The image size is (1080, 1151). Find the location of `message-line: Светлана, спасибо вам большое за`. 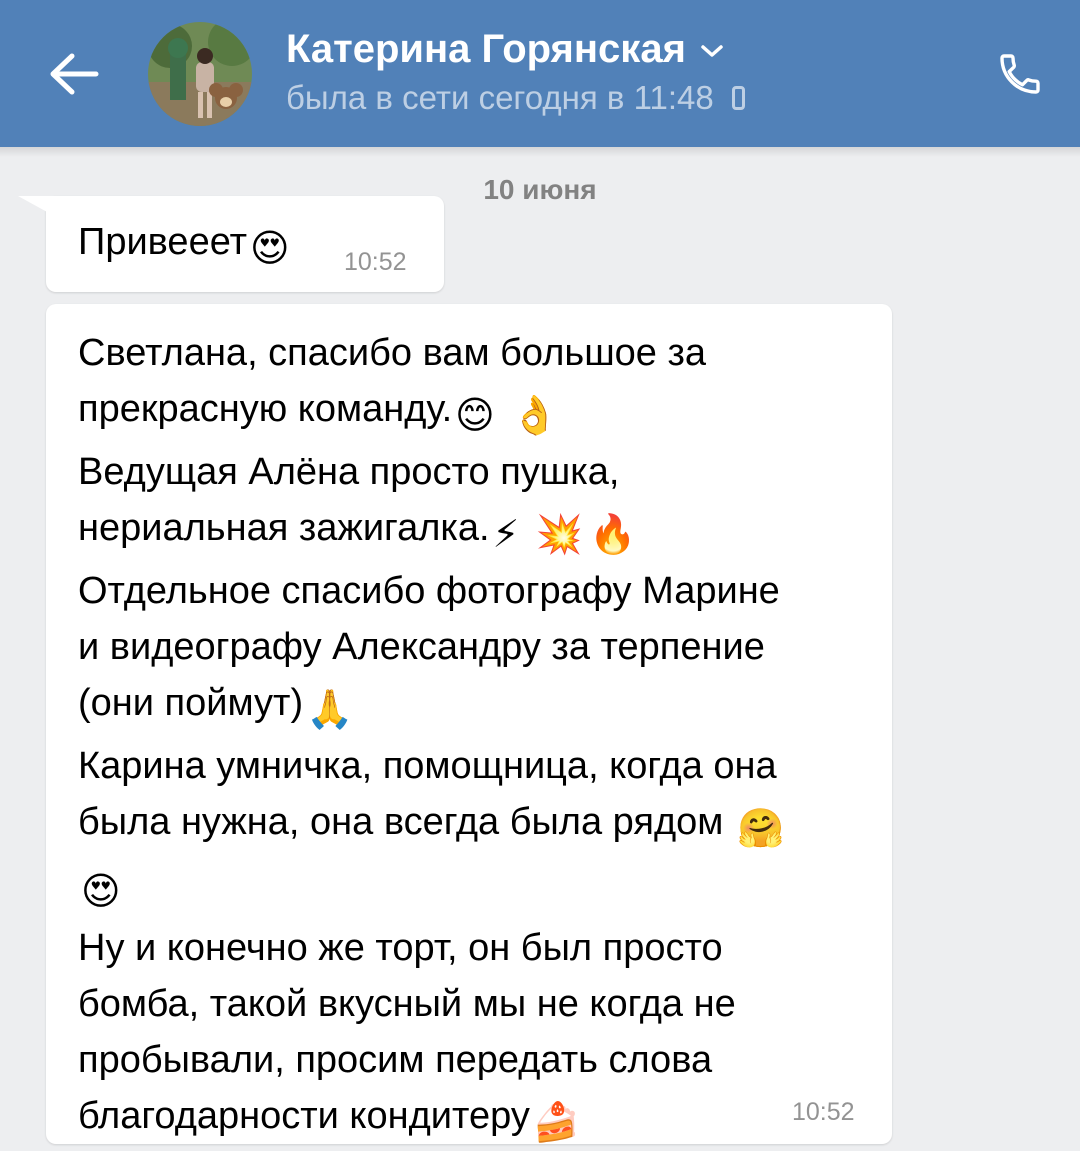

message-line: Светлана, спасибо вам большое за is located at coordinates (392, 353).